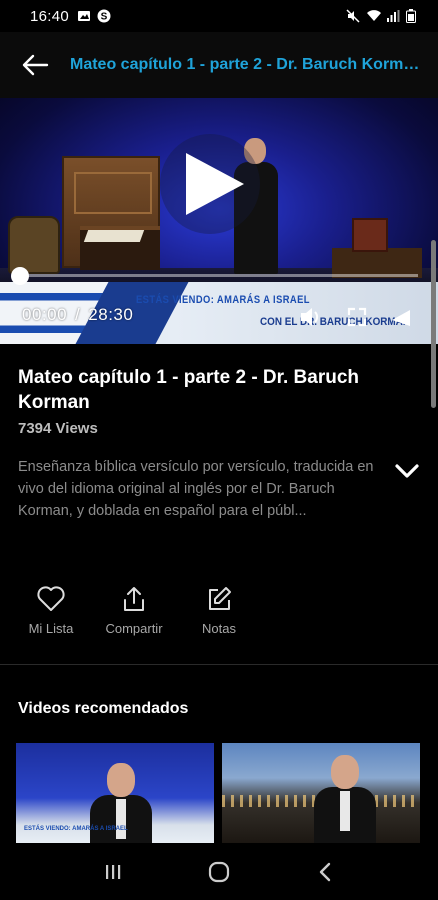  What do you see at coordinates (50, 16) in the screenshot?
I see `status-time: 16:40` at bounding box center [50, 16].